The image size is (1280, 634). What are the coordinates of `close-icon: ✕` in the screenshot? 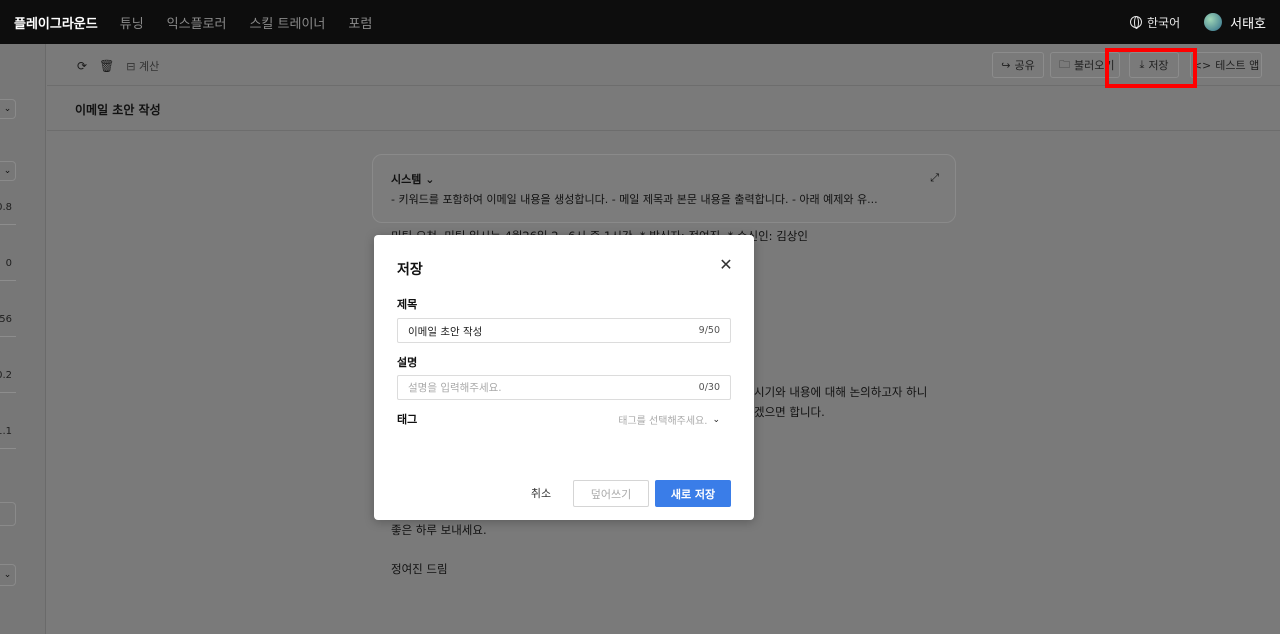 It's located at (726, 265).